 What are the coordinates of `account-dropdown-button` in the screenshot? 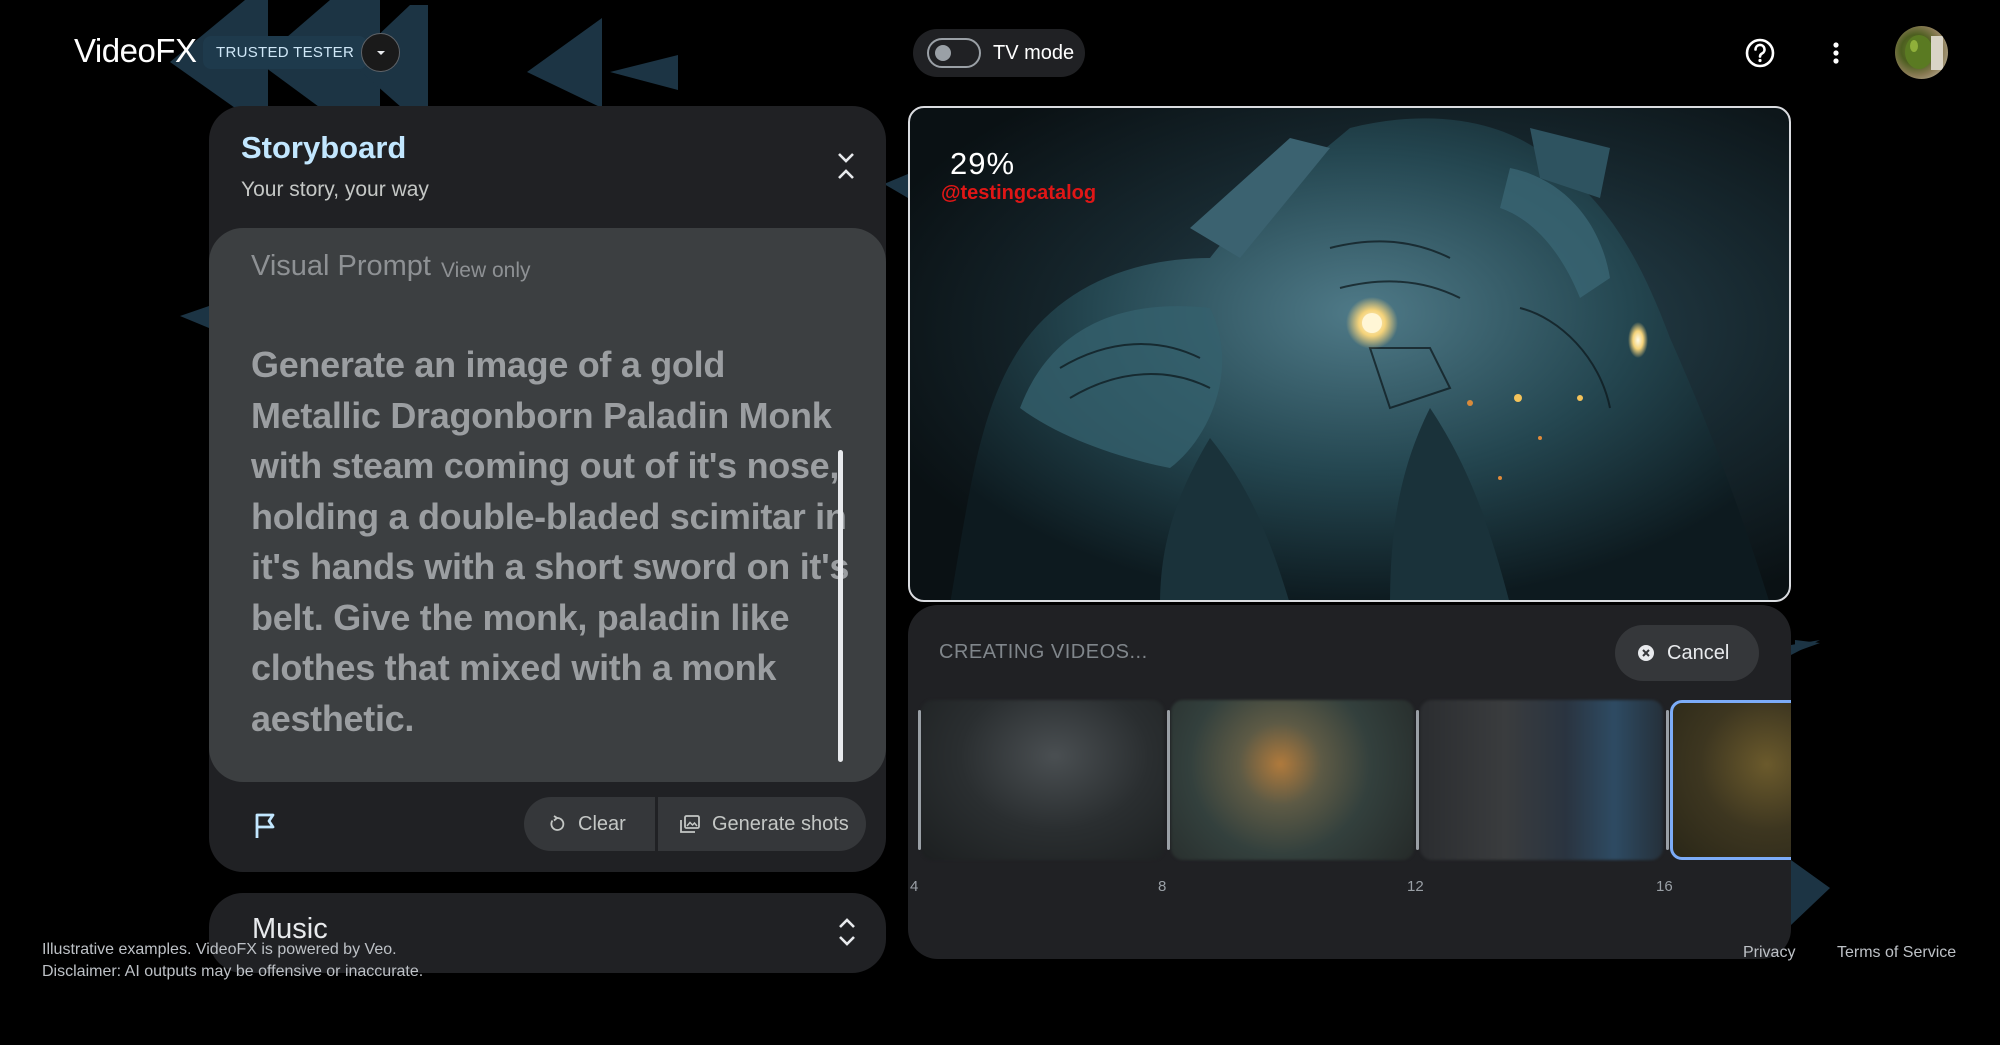 It's located at (380, 52).